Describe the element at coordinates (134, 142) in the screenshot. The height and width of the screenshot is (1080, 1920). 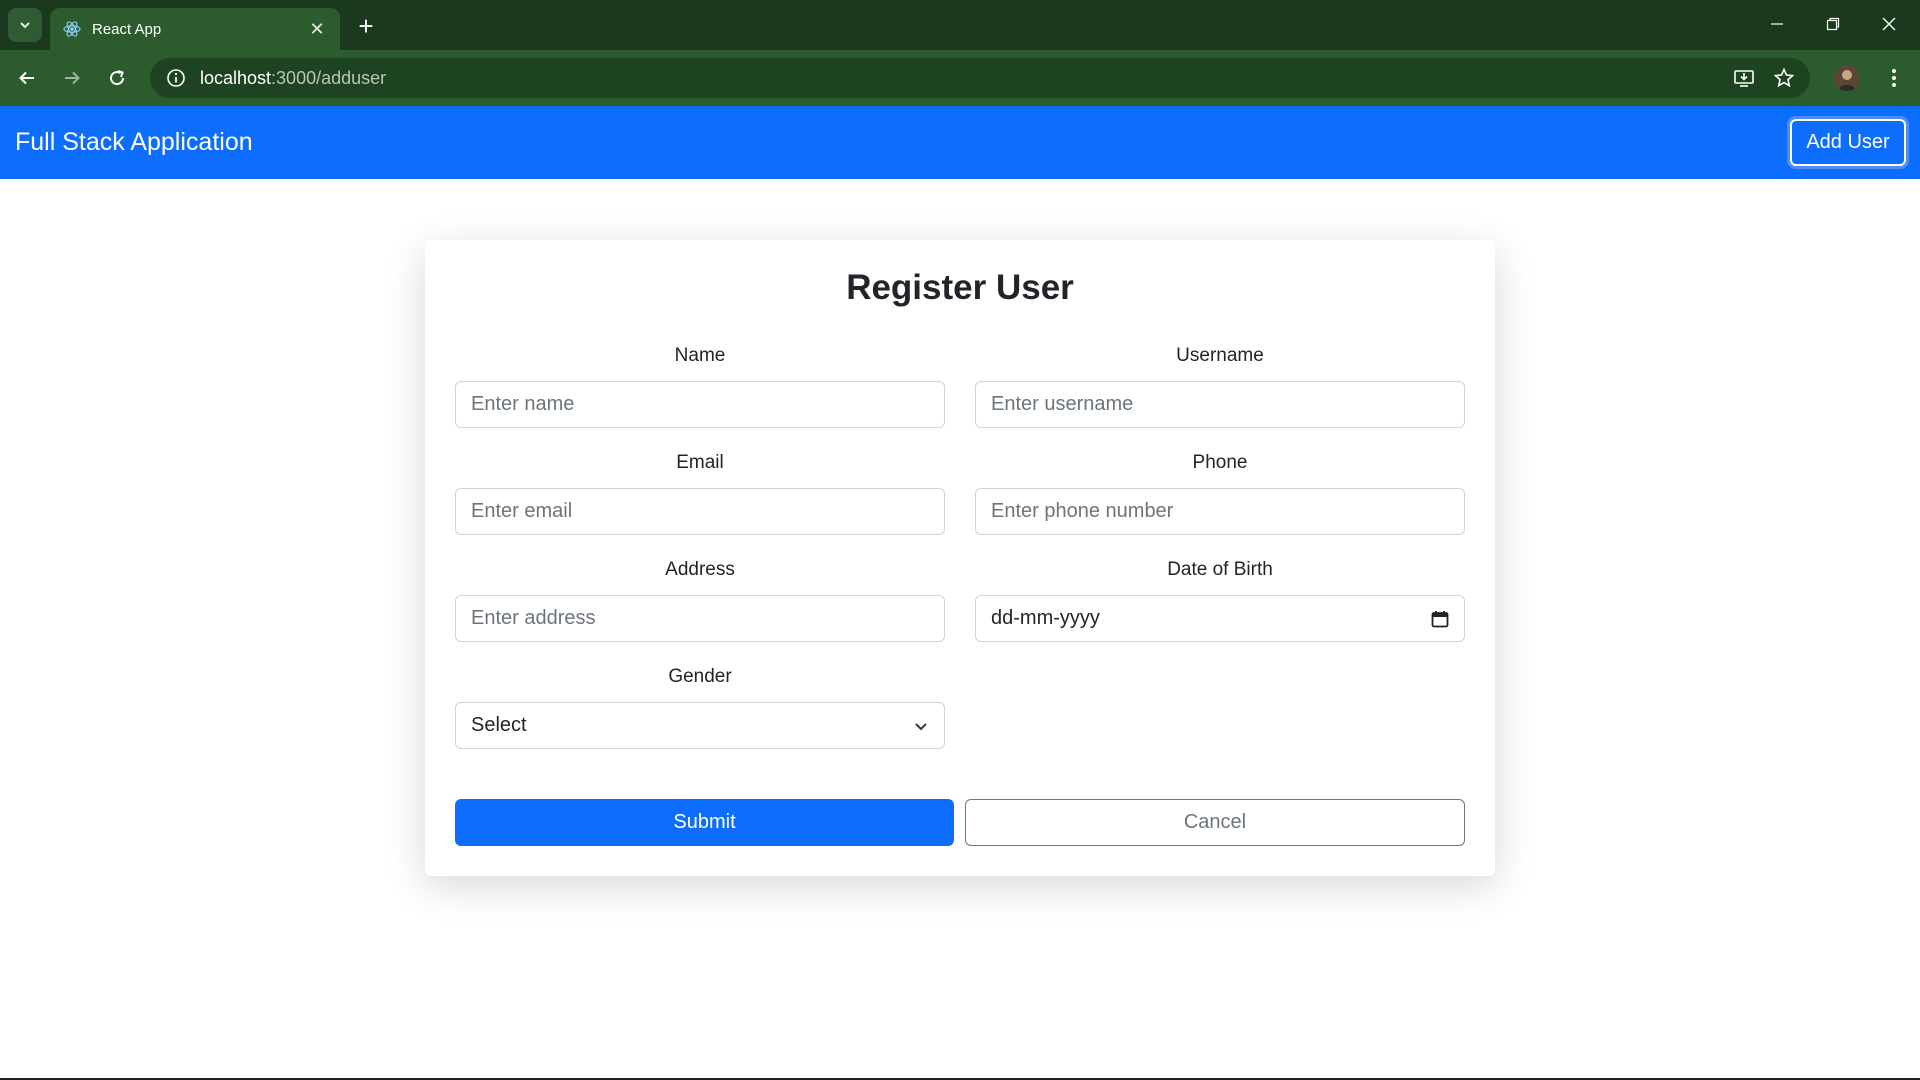
I see `navbar-brand: Full Stack Application` at that location.